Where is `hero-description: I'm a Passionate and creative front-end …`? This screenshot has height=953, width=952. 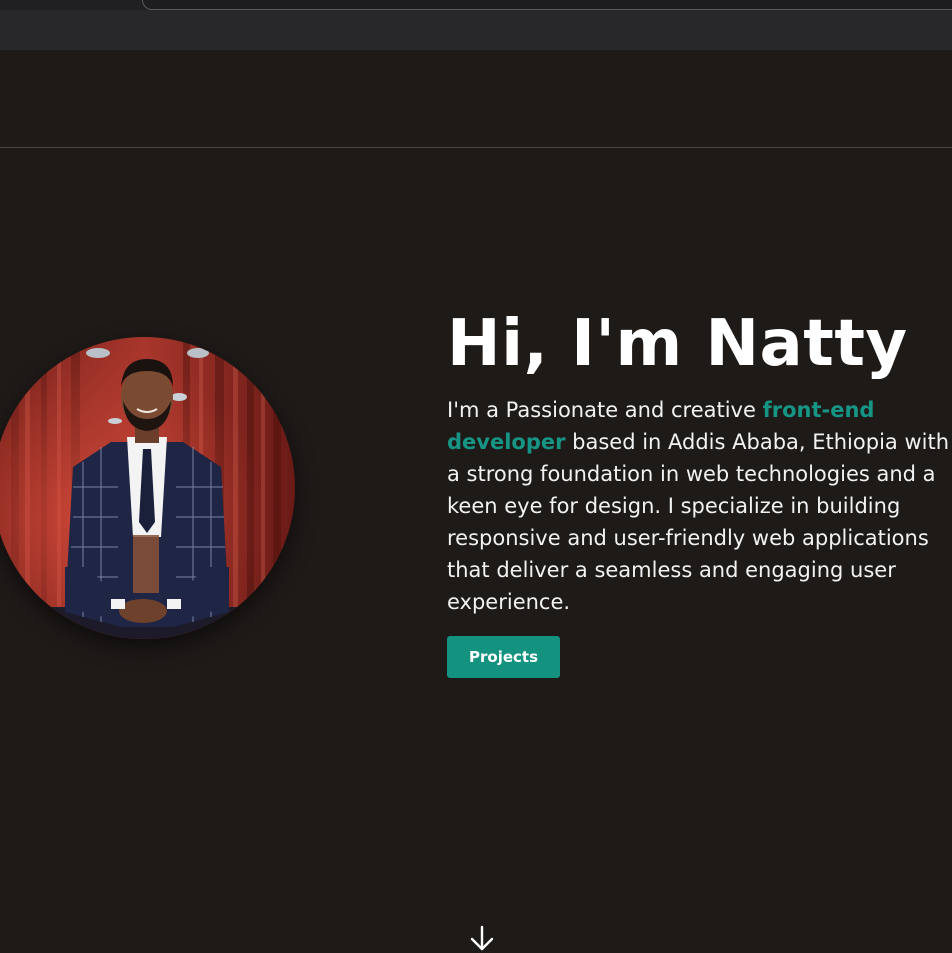 hero-description: I'm a Passionate and creative front-end … is located at coordinates (699, 506).